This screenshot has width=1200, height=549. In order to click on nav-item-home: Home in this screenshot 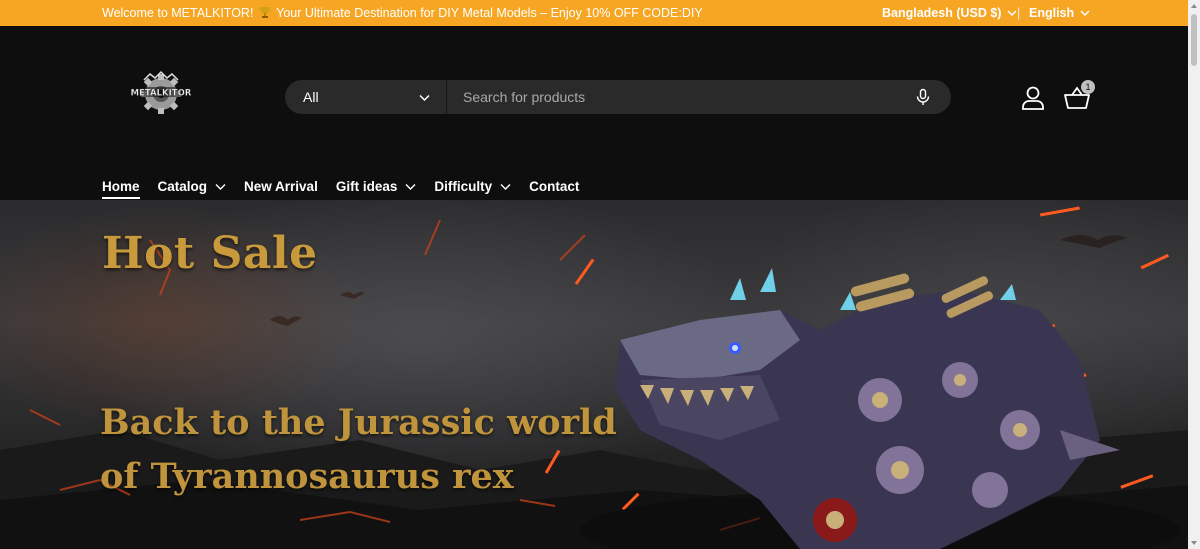, I will do `click(121, 186)`.